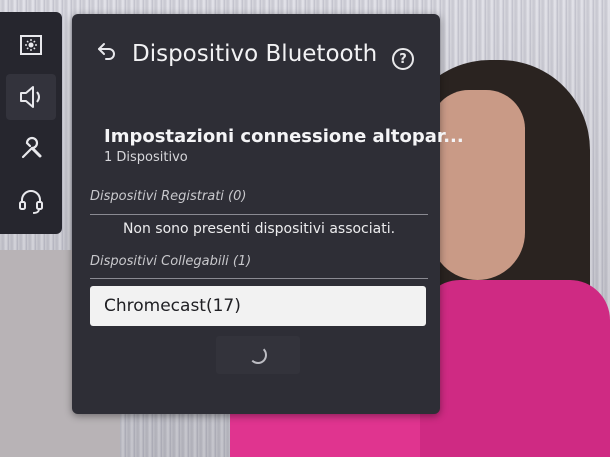 This screenshot has height=457, width=610. I want to click on rail-item-general, so click(31, 149).